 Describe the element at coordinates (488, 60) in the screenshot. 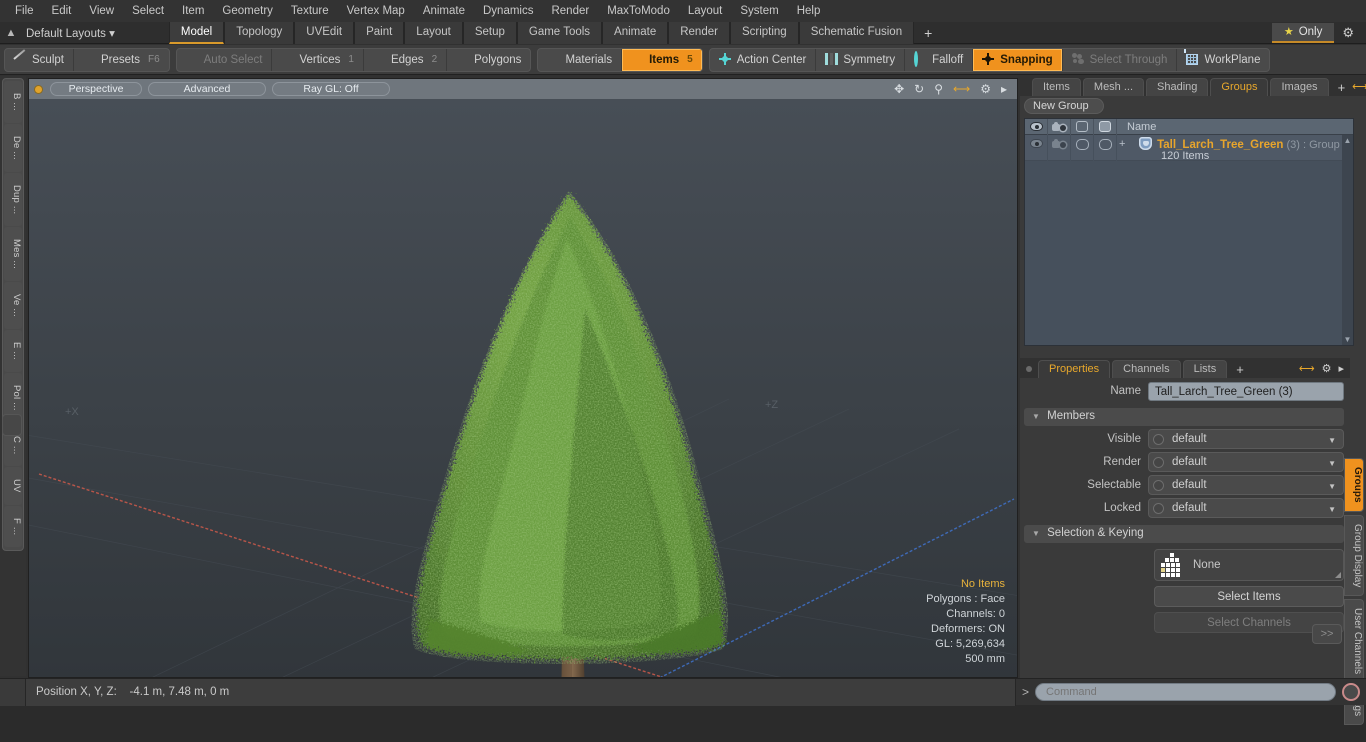

I see `polygons-button: Polygons` at that location.